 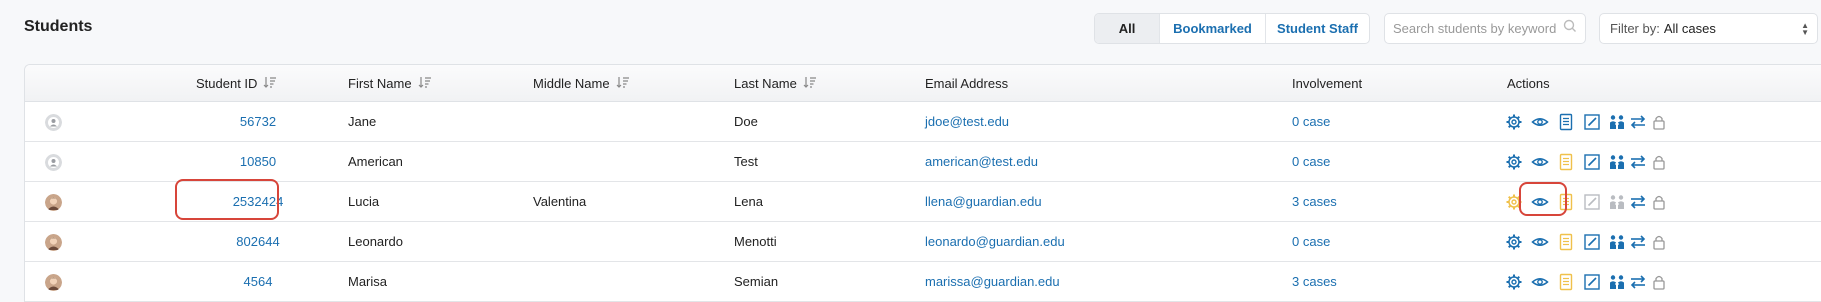 I want to click on column-first-name: First Name, so click(x=390, y=83).